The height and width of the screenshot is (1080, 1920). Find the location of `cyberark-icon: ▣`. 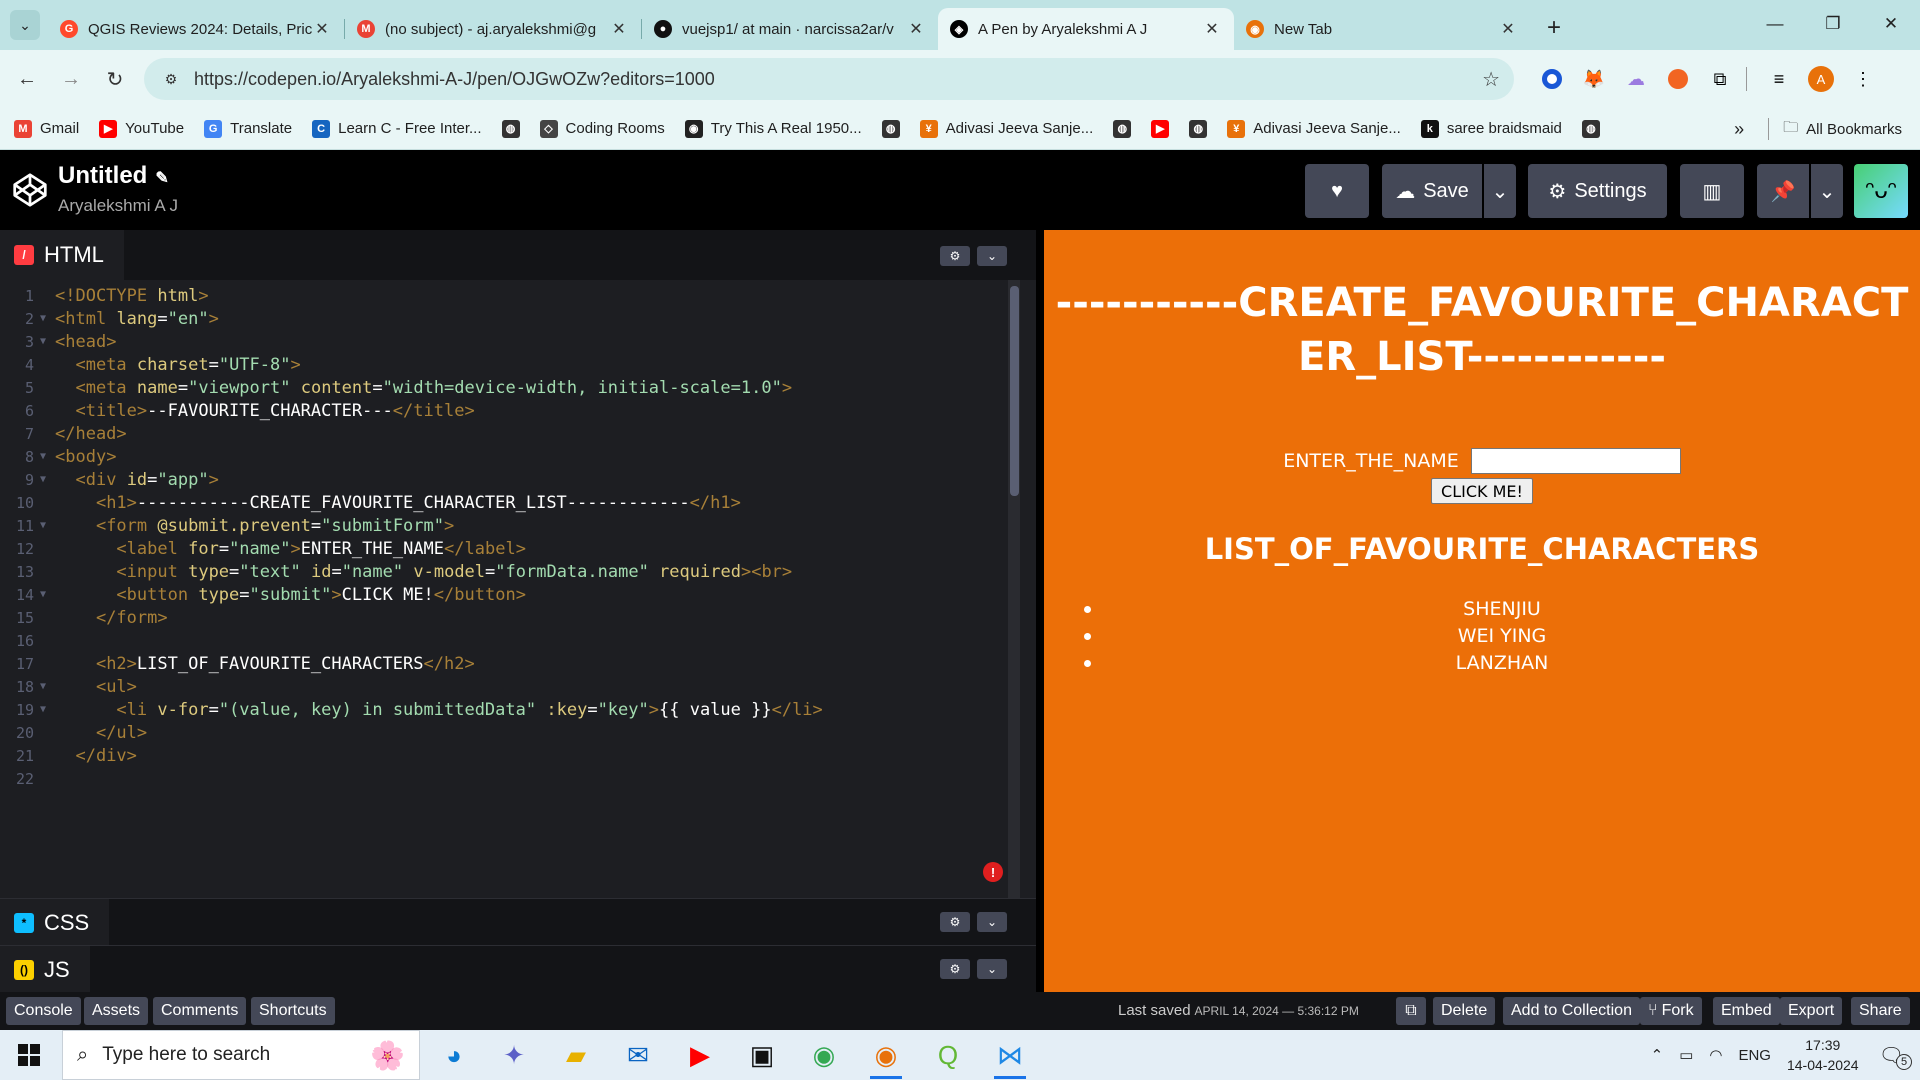

cyberark-icon: ▣ is located at coordinates (762, 1055).